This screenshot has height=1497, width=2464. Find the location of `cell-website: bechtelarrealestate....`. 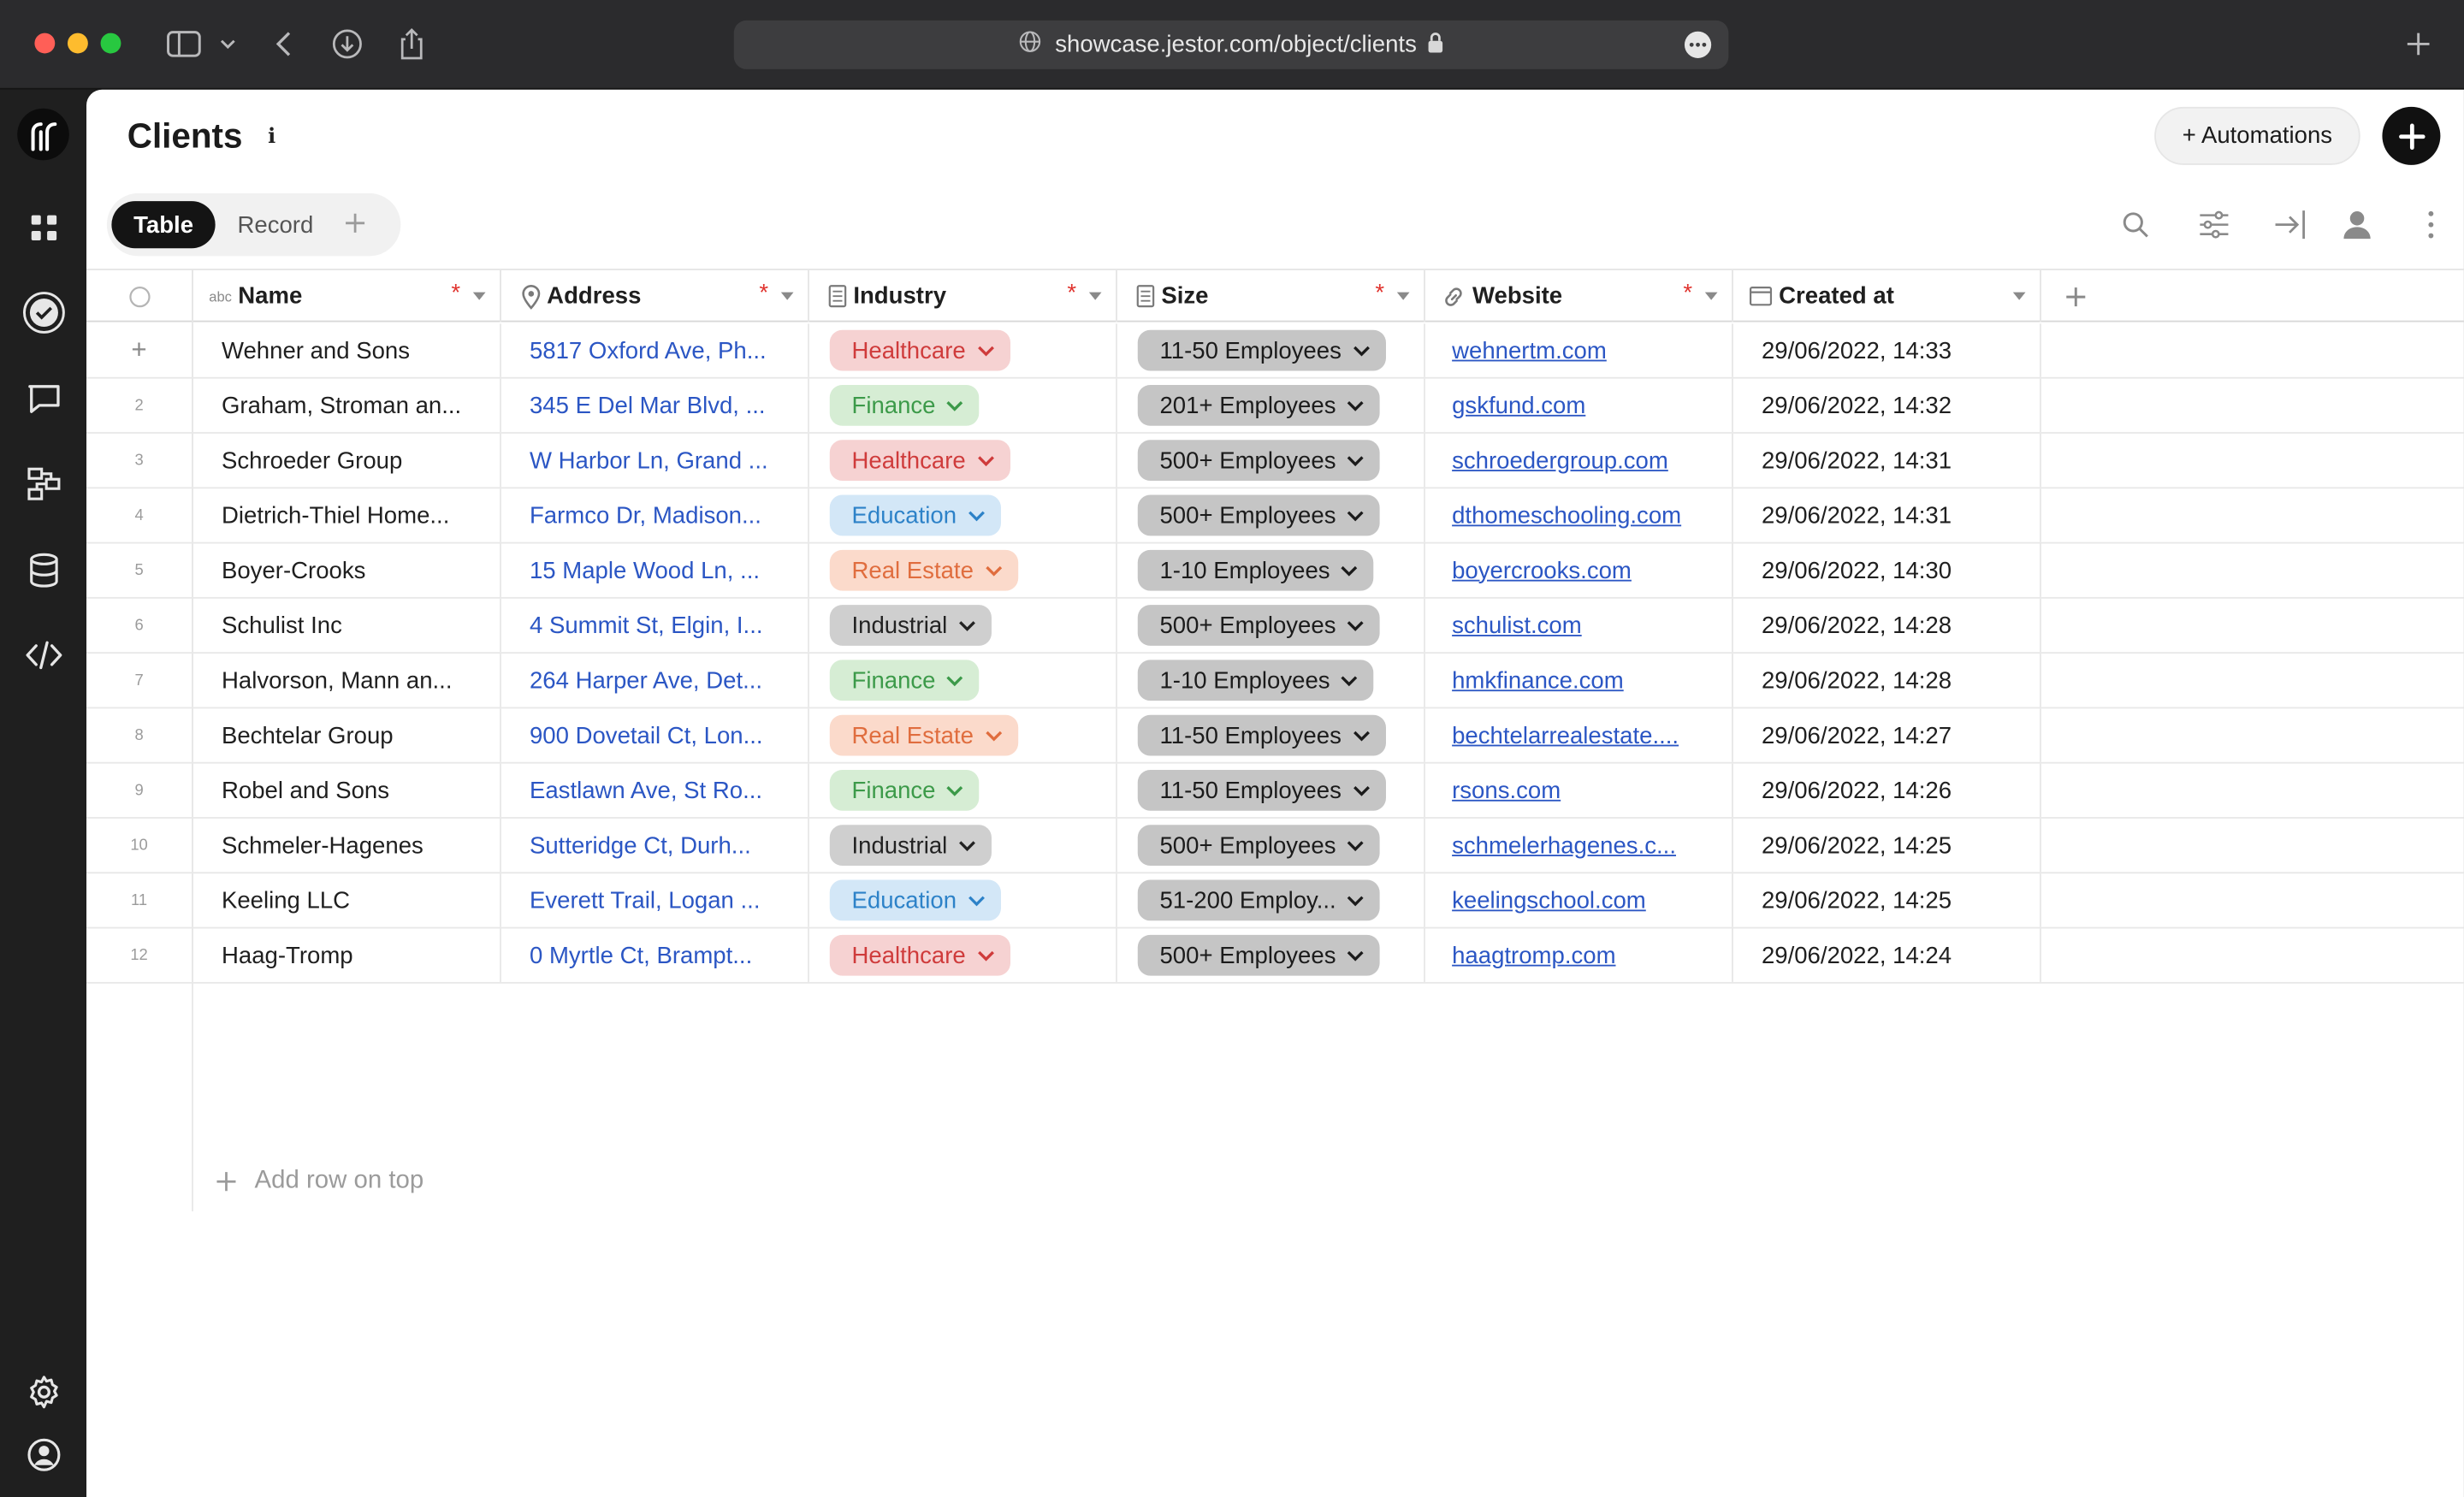

cell-website: bechtelarrealestate.... is located at coordinates (1579, 735).